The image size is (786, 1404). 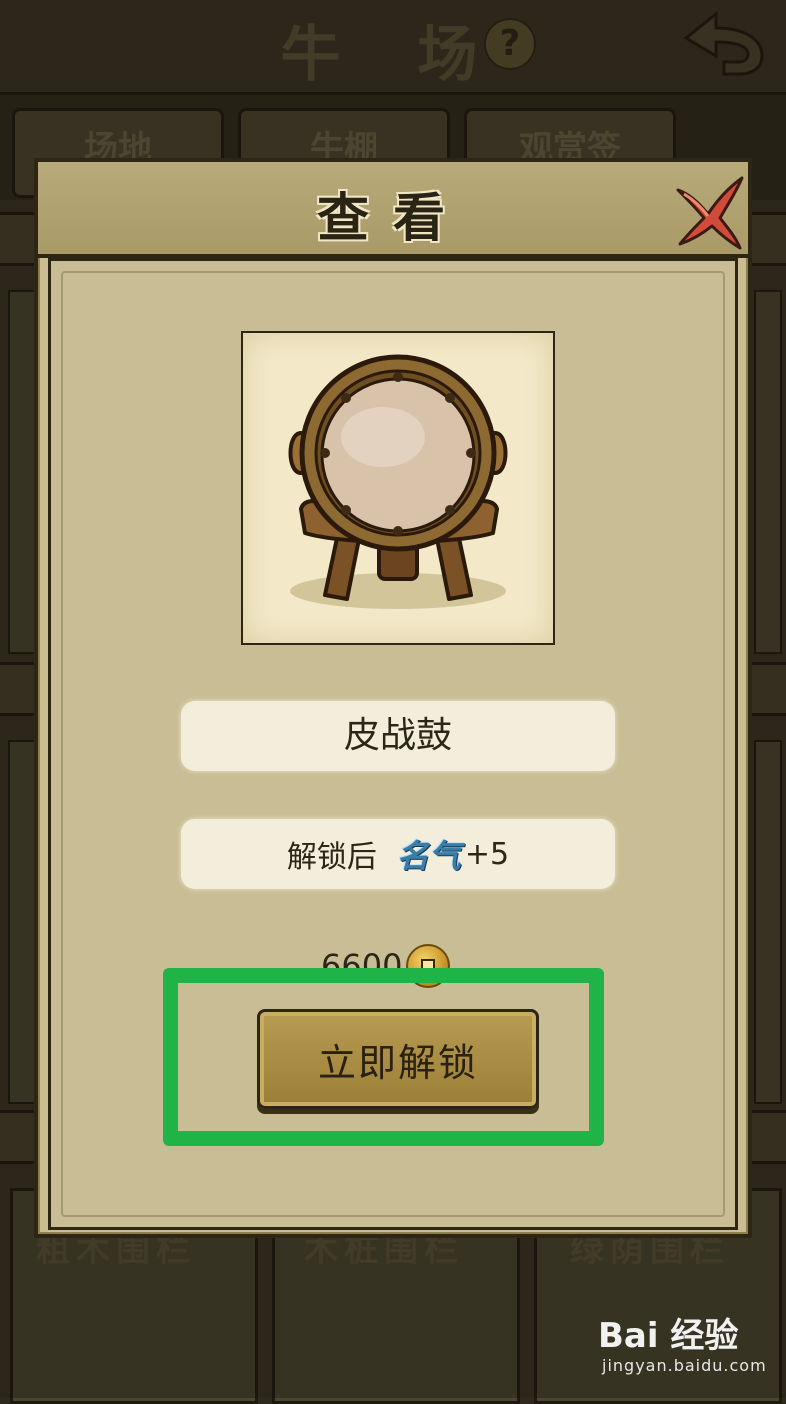 What do you see at coordinates (487, 854) in the screenshot?
I see `fame-bonus-value: +5` at bounding box center [487, 854].